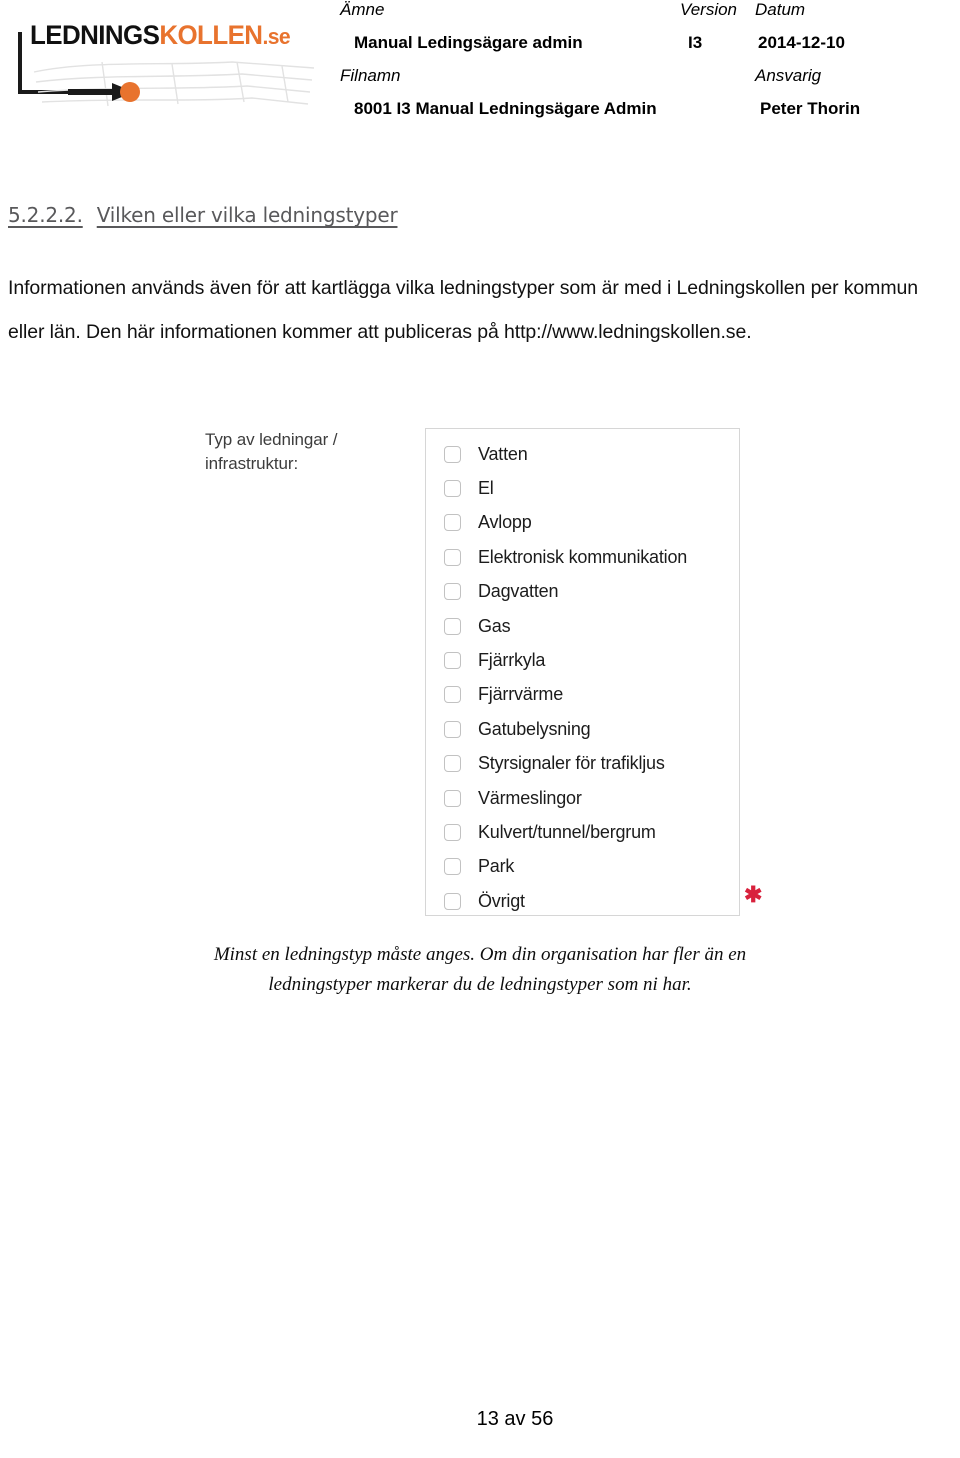  I want to click on checkbox-label: Dagvatten, so click(518, 591).